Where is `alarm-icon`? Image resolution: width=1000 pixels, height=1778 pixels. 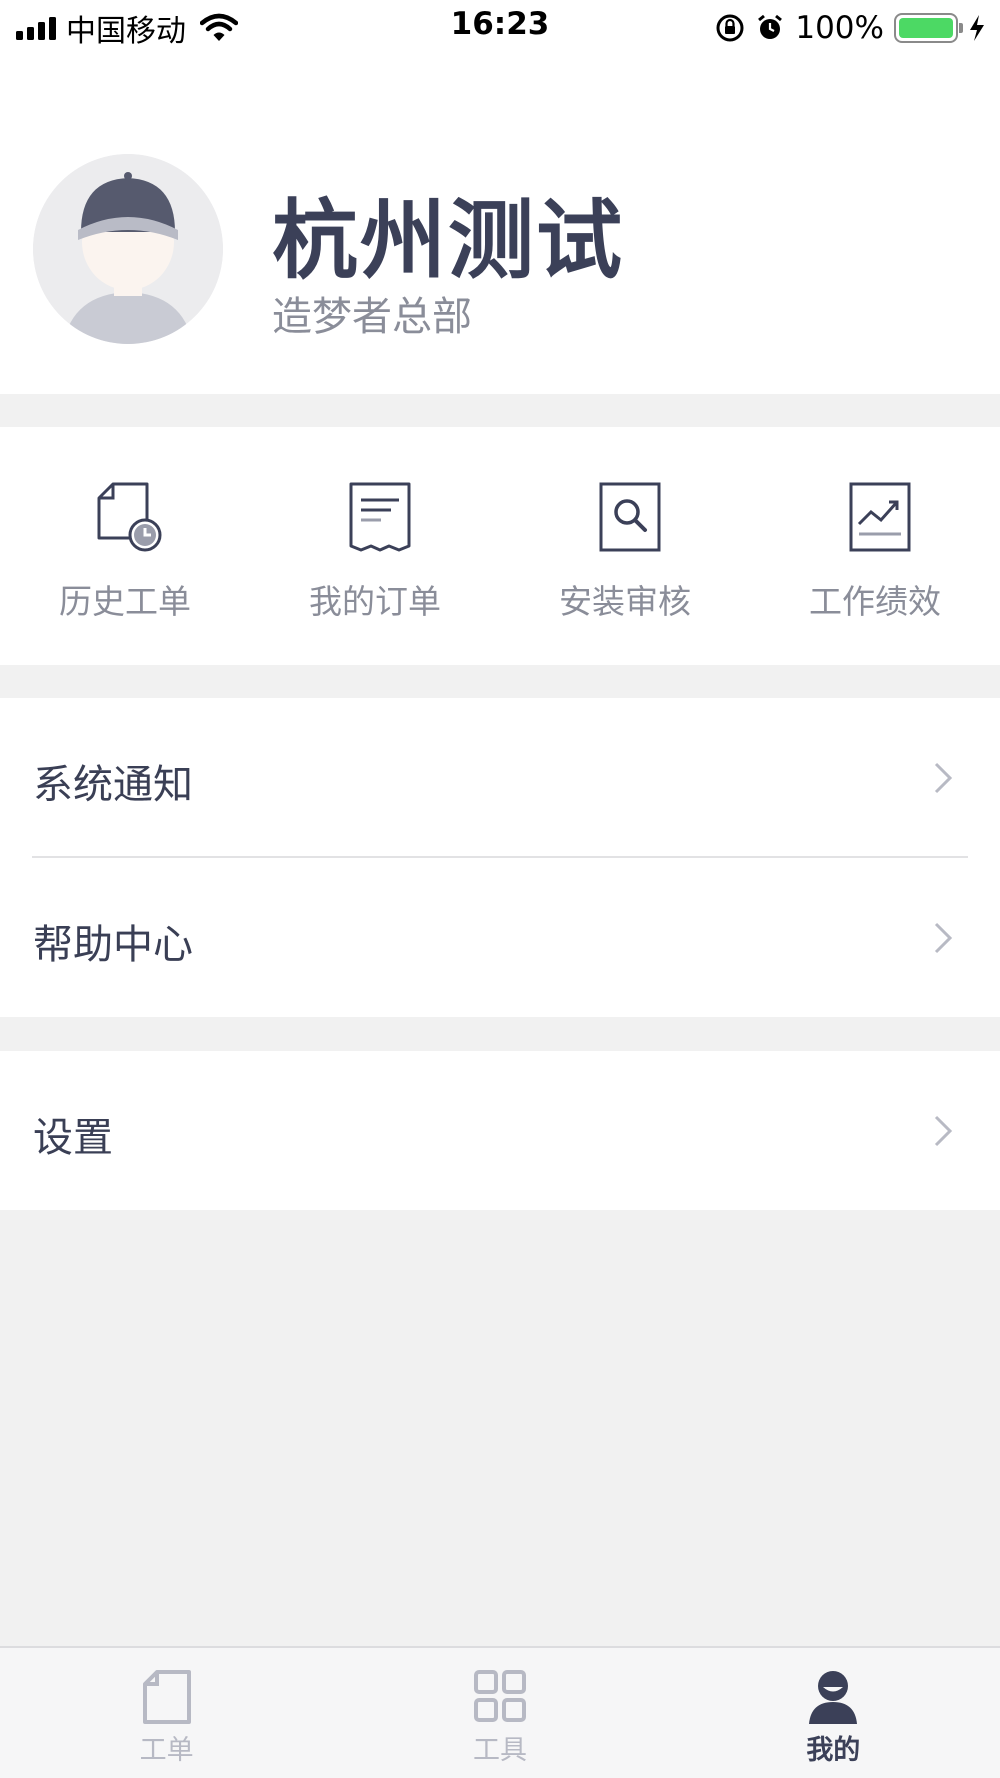 alarm-icon is located at coordinates (770, 26).